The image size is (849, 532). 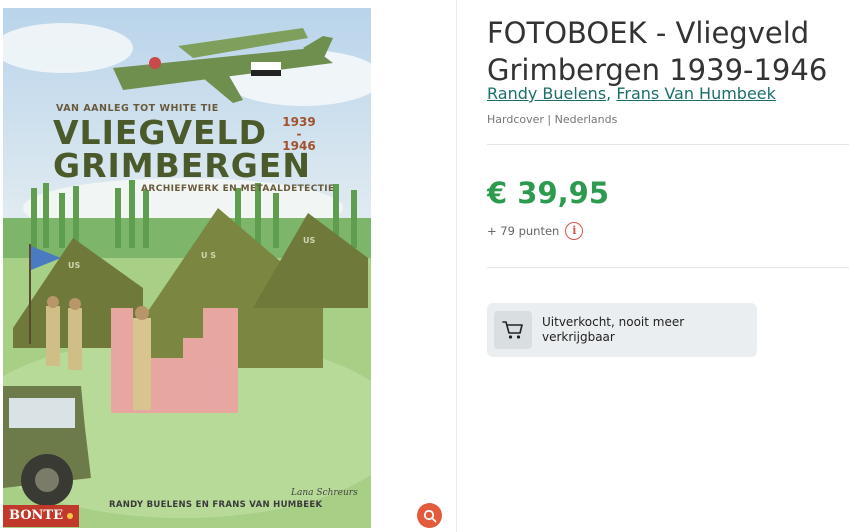 I want to click on cover-subtitle-bottom: ARCHIEFWERK EN METAALDETECTIE, so click(x=238, y=189).